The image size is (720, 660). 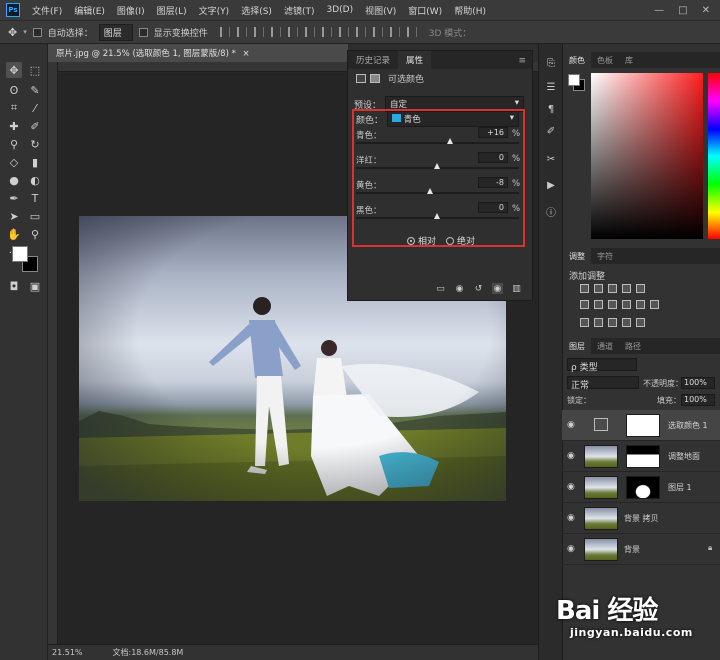 I want to click on opacity-input: 100%, so click(x=698, y=383).